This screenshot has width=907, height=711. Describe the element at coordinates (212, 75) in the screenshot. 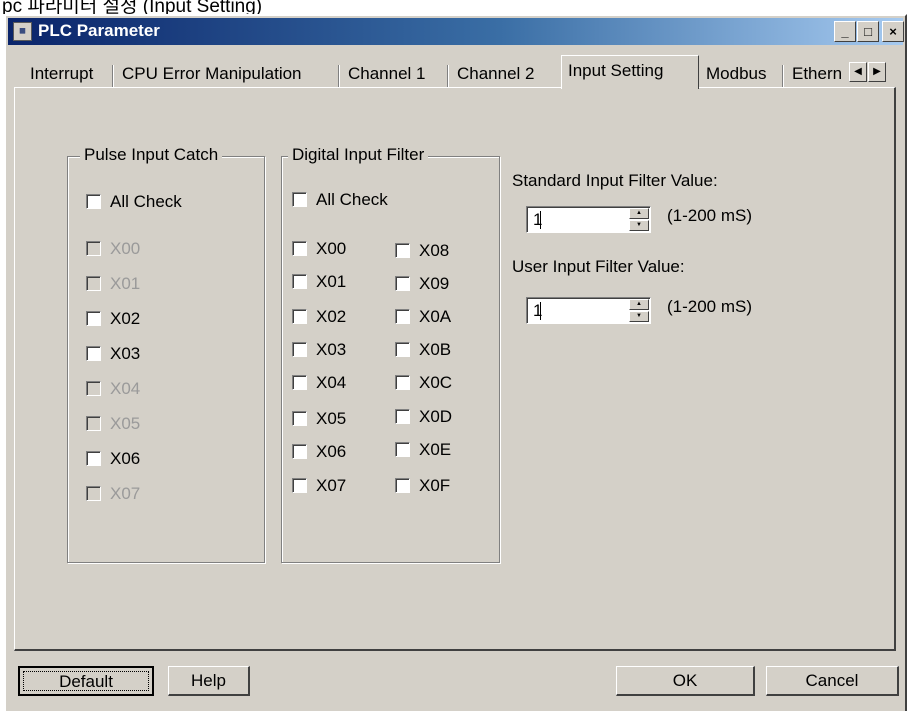

I see `tab-cpu-error-manipulation: CPU Error Manipulation` at that location.